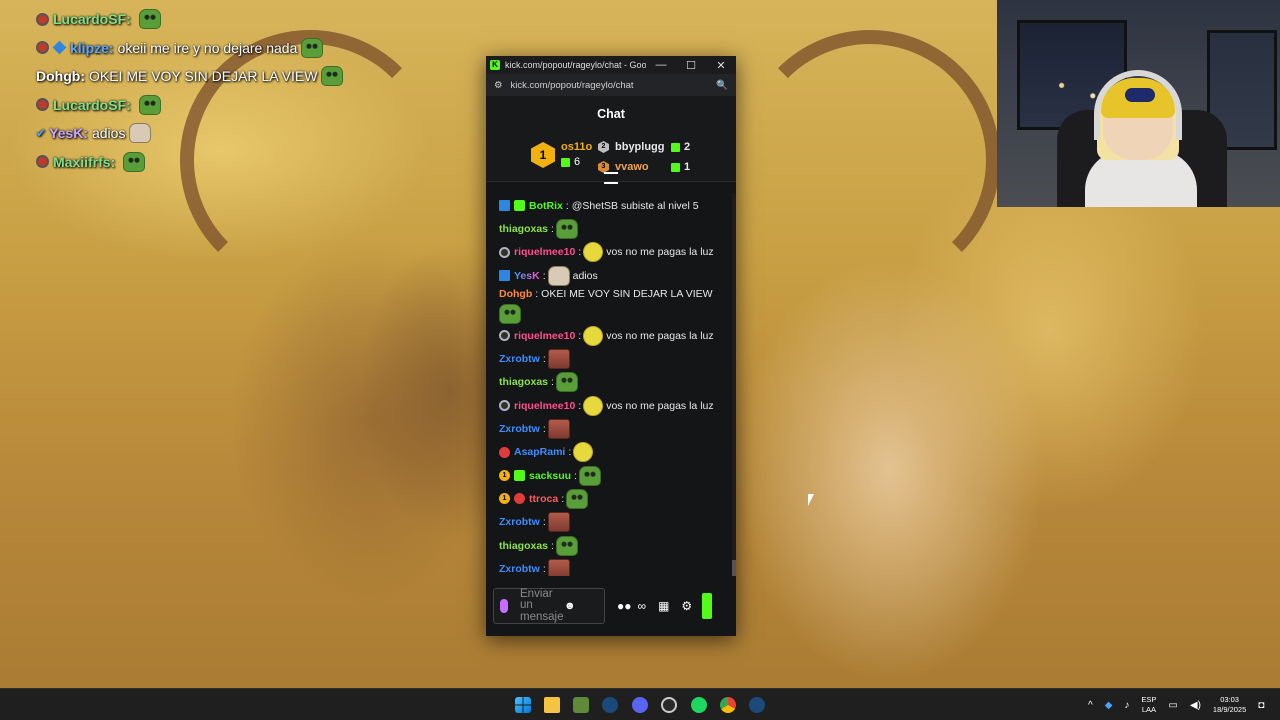  I want to click on chat-username: ttroca, so click(543, 499).